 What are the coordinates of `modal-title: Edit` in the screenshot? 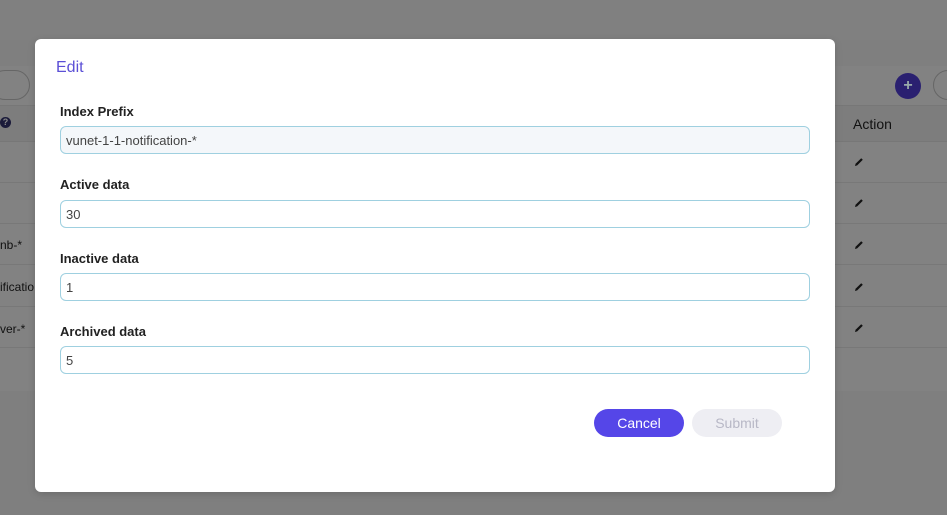 It's located at (70, 67).